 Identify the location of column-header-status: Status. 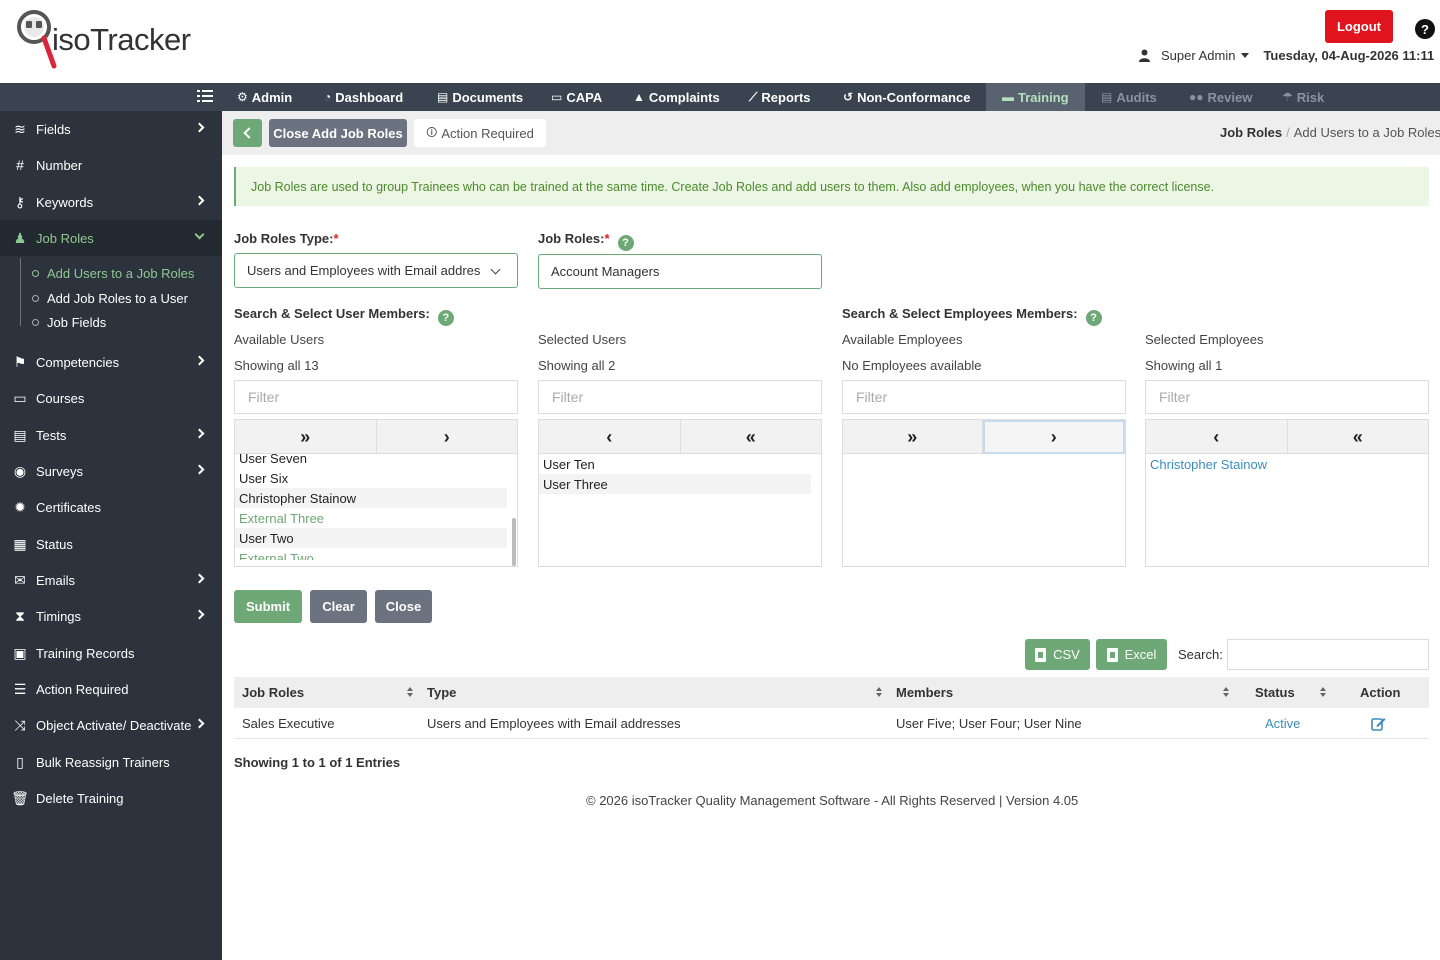
(1275, 692).